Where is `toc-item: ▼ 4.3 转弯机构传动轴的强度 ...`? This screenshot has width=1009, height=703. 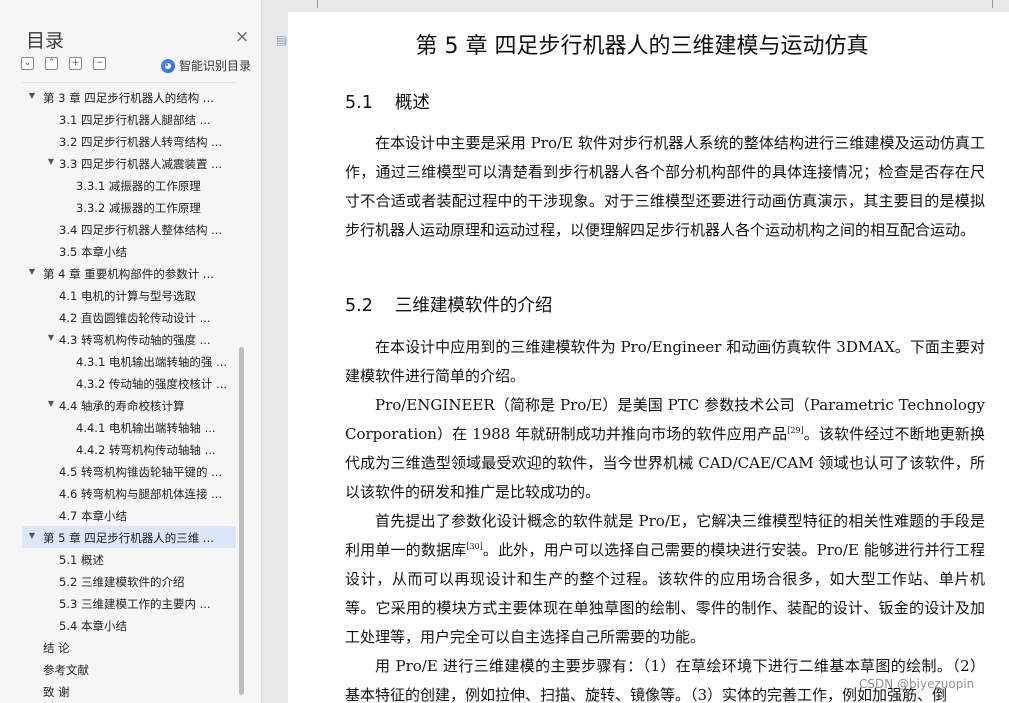 toc-item: ▼ 4.3 转弯机构传动轴的强度 ... is located at coordinates (129, 339).